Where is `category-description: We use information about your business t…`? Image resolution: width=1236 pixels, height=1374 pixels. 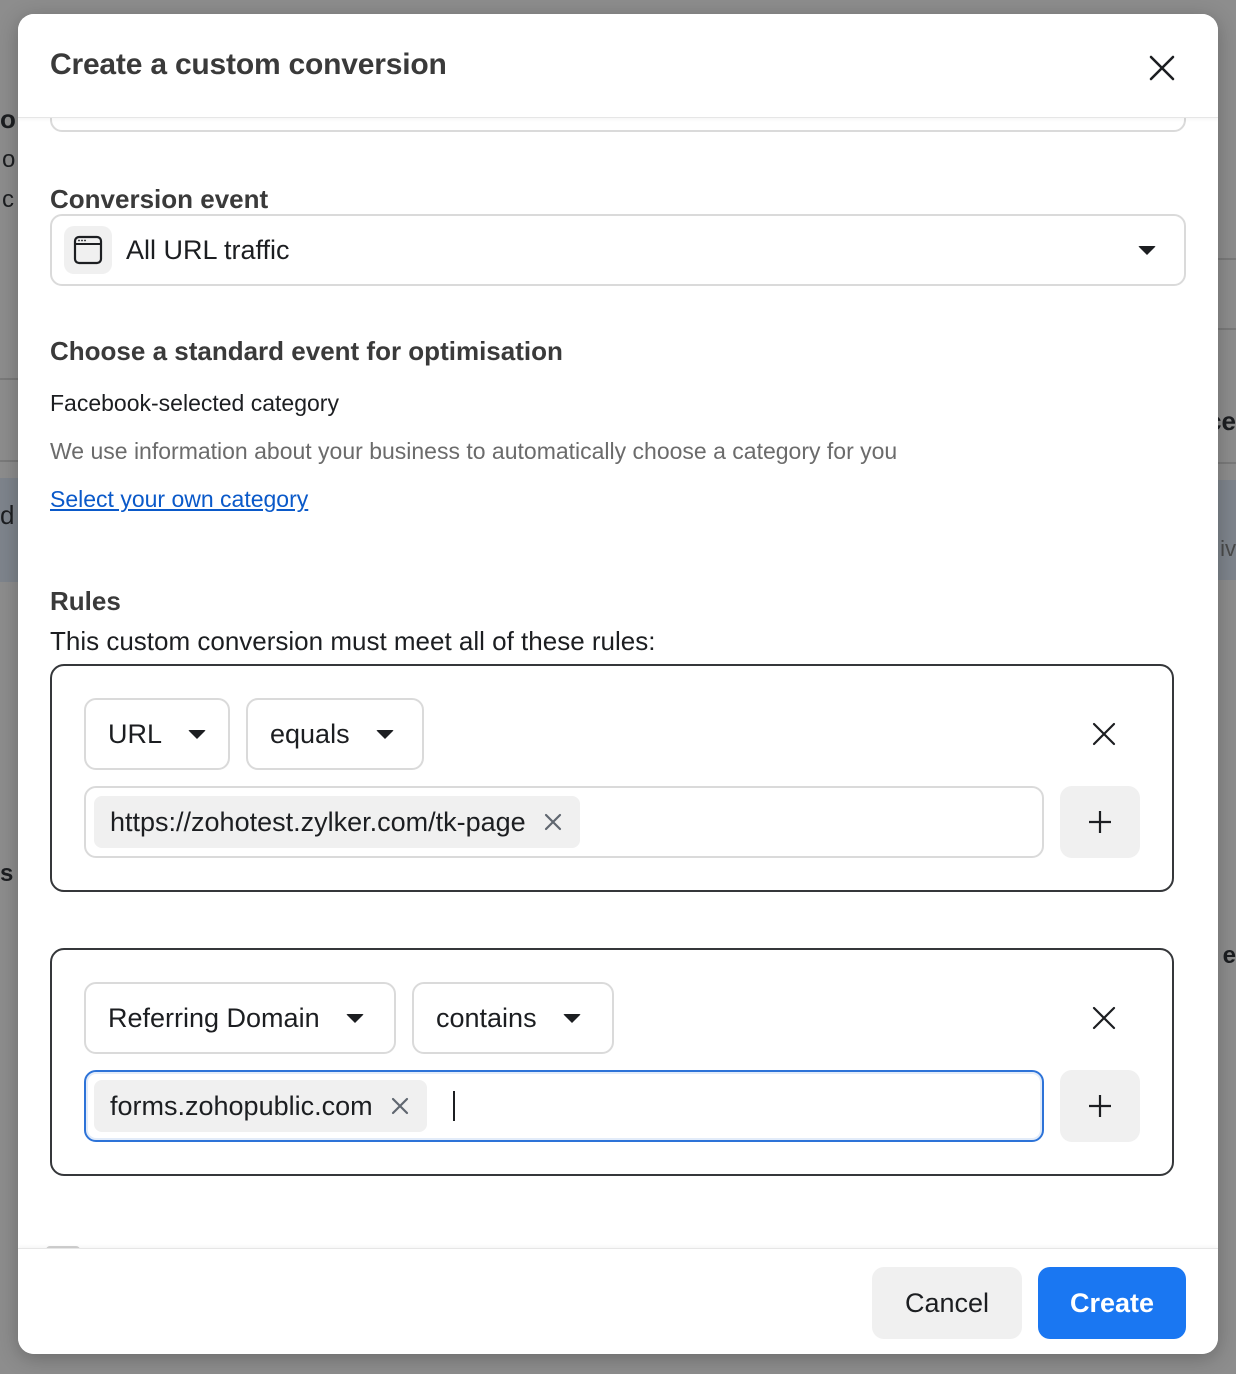 category-description: We use information about your business t… is located at coordinates (474, 451).